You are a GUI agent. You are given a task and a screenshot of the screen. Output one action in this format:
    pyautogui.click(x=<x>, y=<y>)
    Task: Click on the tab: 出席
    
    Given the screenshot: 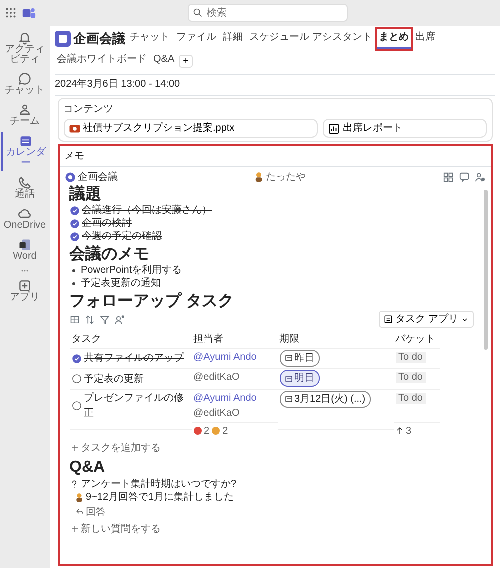 What is the action you would take?
    pyautogui.click(x=425, y=38)
    